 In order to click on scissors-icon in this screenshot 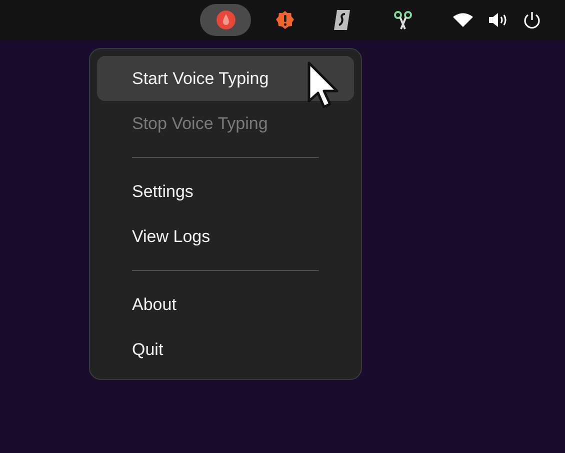, I will do `click(403, 20)`.